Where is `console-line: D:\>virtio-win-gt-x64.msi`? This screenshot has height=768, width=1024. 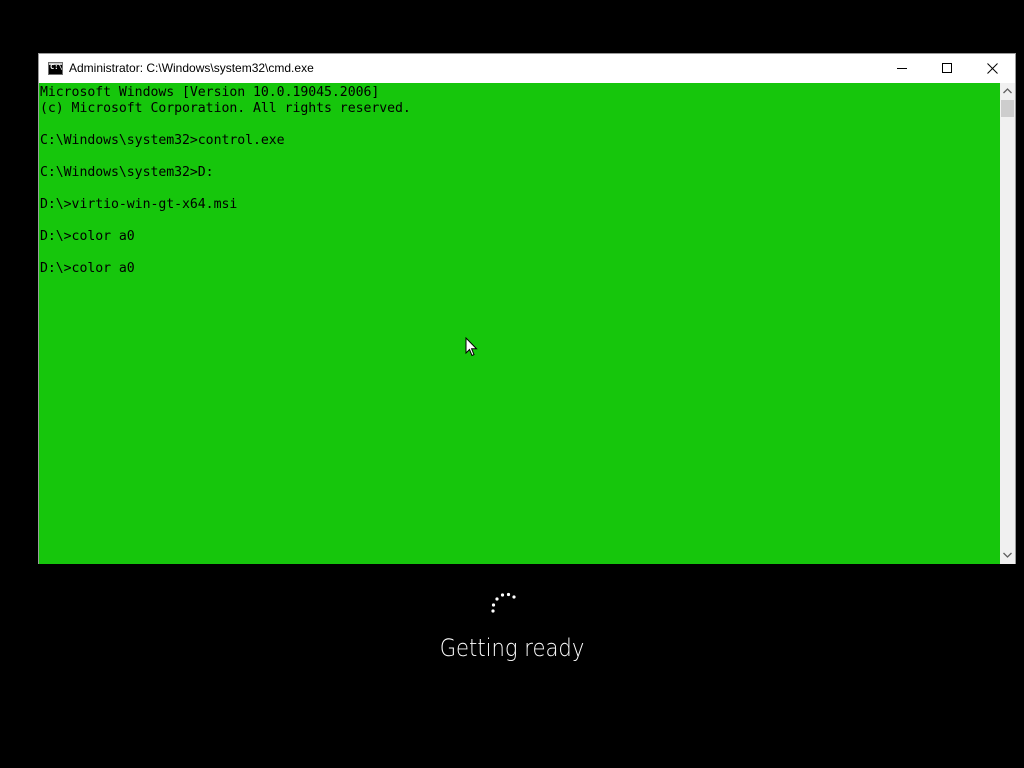
console-line: D:\>virtio-win-gt-x64.msi is located at coordinates (139, 204).